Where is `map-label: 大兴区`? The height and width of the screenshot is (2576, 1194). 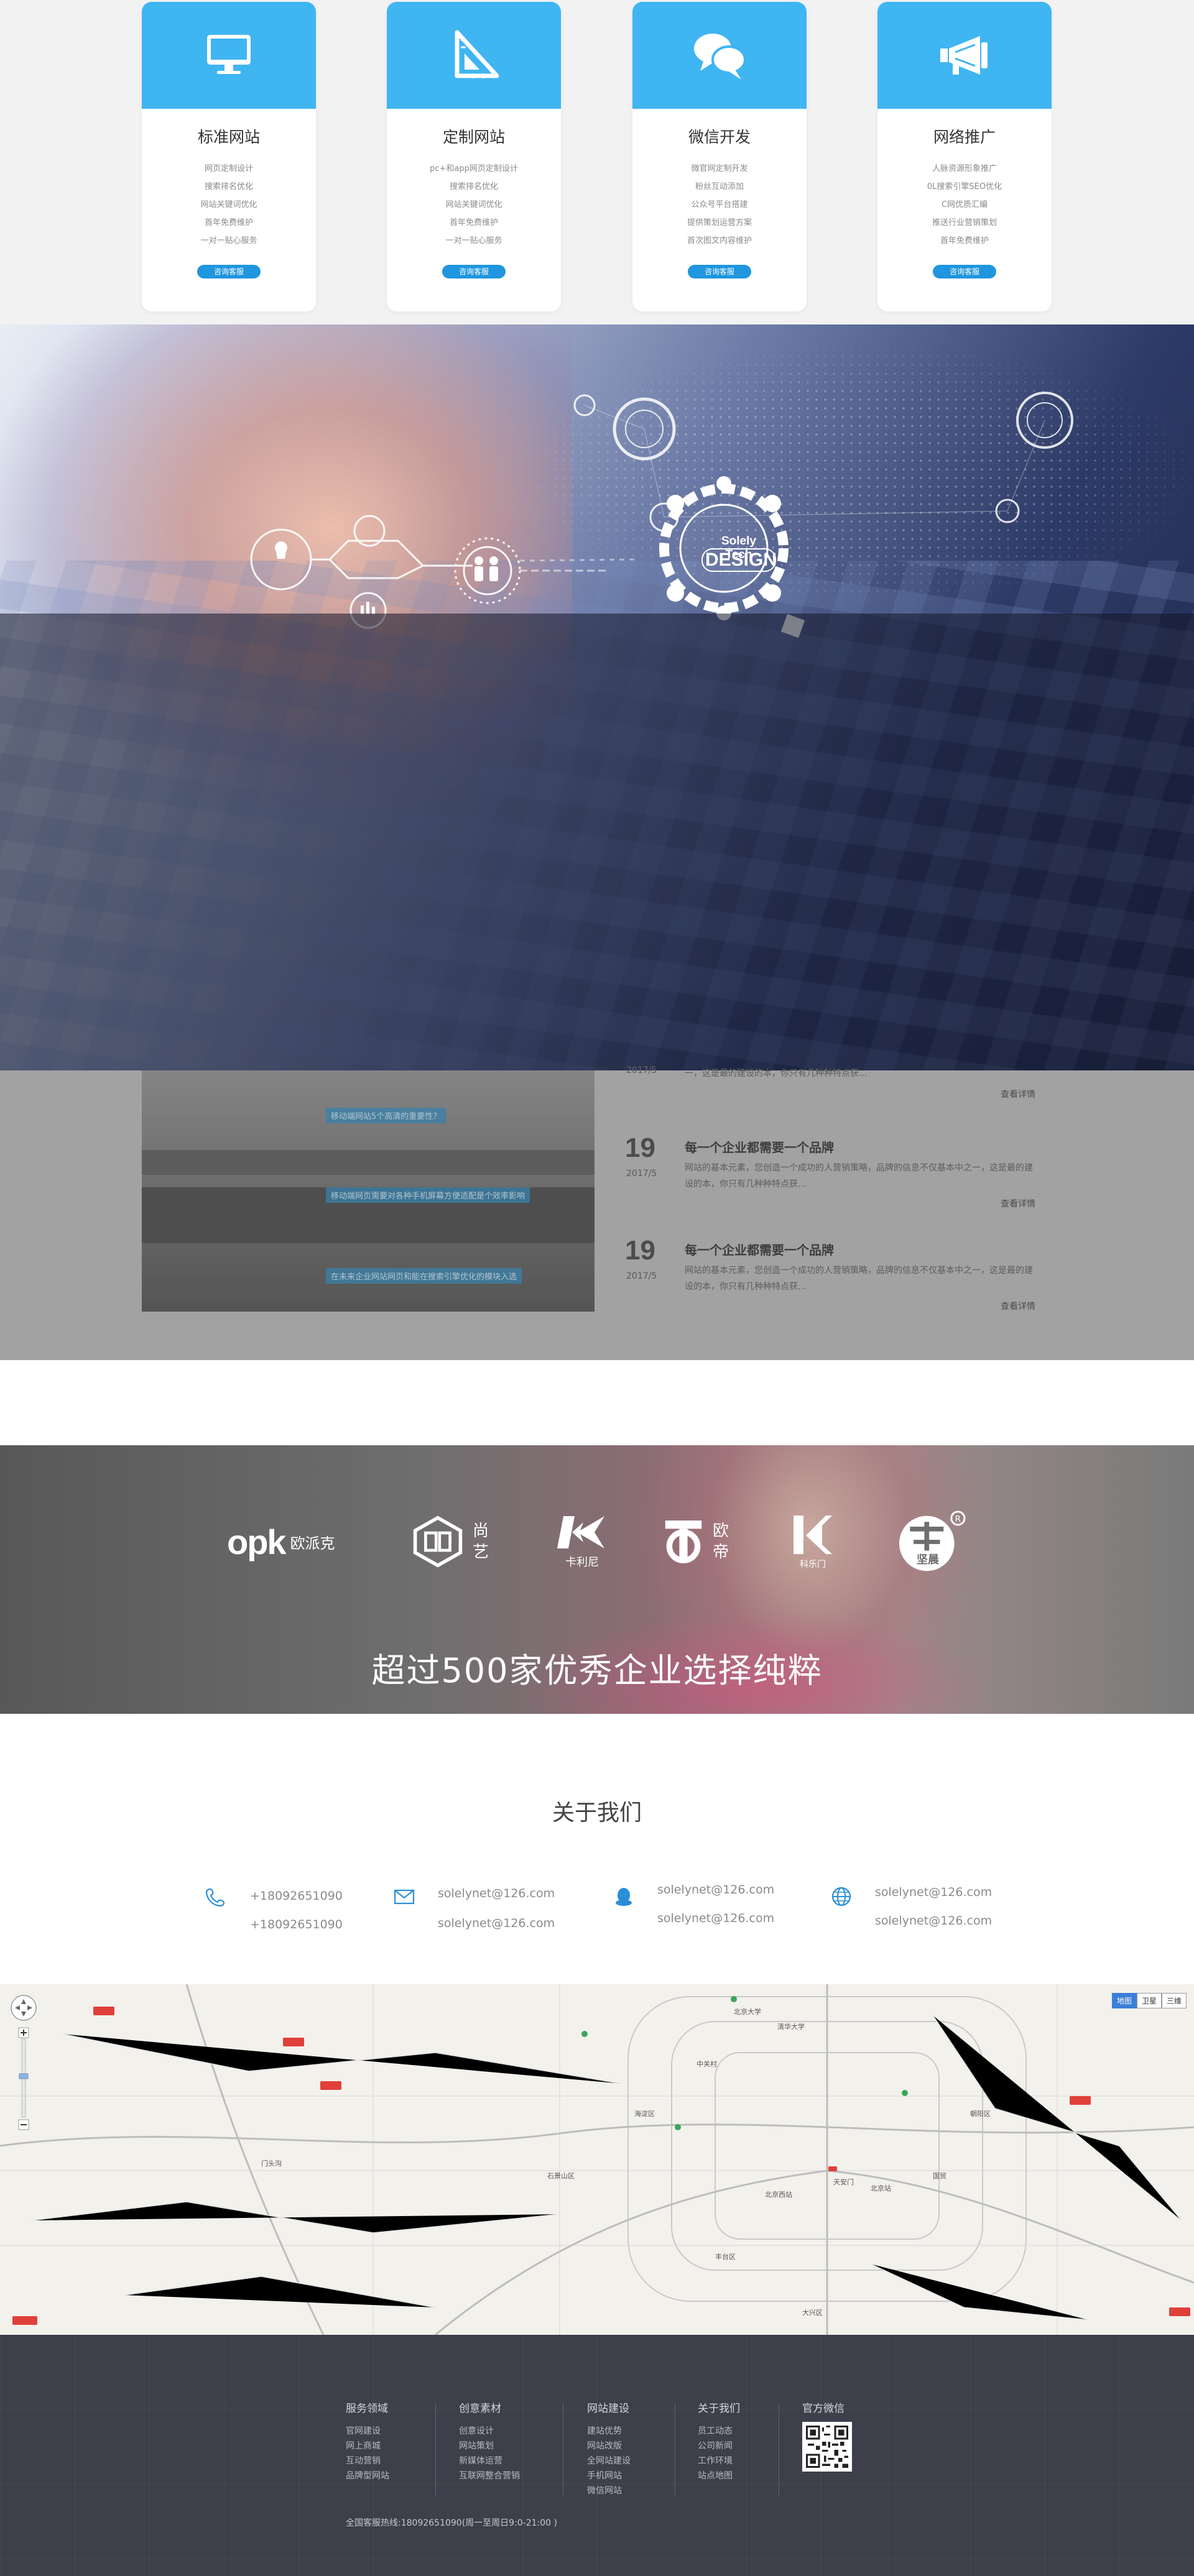
map-label: 大兴区 is located at coordinates (812, 2313).